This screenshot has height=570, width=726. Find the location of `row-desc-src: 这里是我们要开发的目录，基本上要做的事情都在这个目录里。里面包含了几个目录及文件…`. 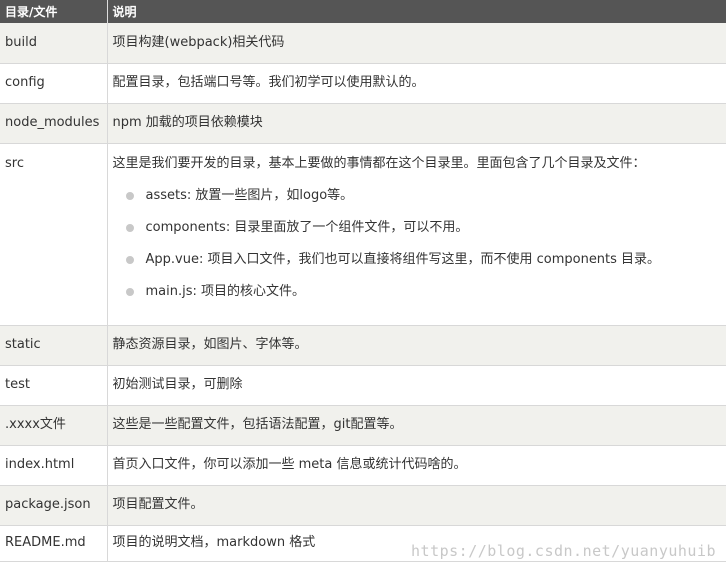

row-desc-src: 这里是我们要开发的目录，基本上要做的事情都在这个目录里。里面包含了几个目录及文件… is located at coordinates (379, 163).